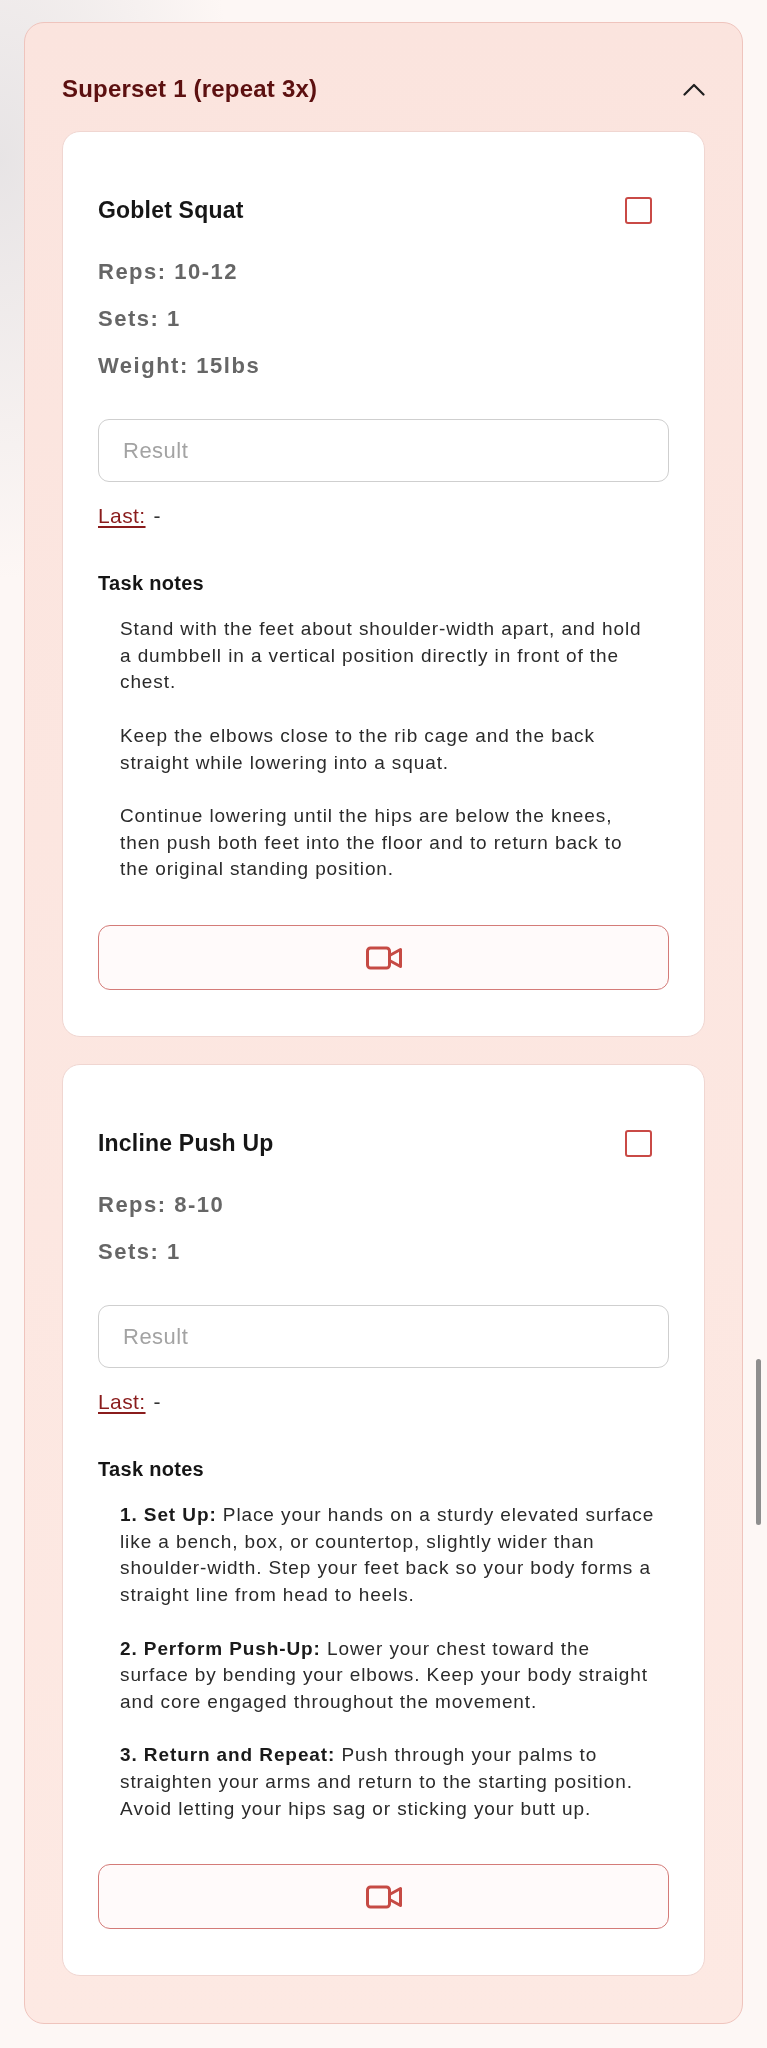  I want to click on scrollbar-thumb, so click(758, 1442).